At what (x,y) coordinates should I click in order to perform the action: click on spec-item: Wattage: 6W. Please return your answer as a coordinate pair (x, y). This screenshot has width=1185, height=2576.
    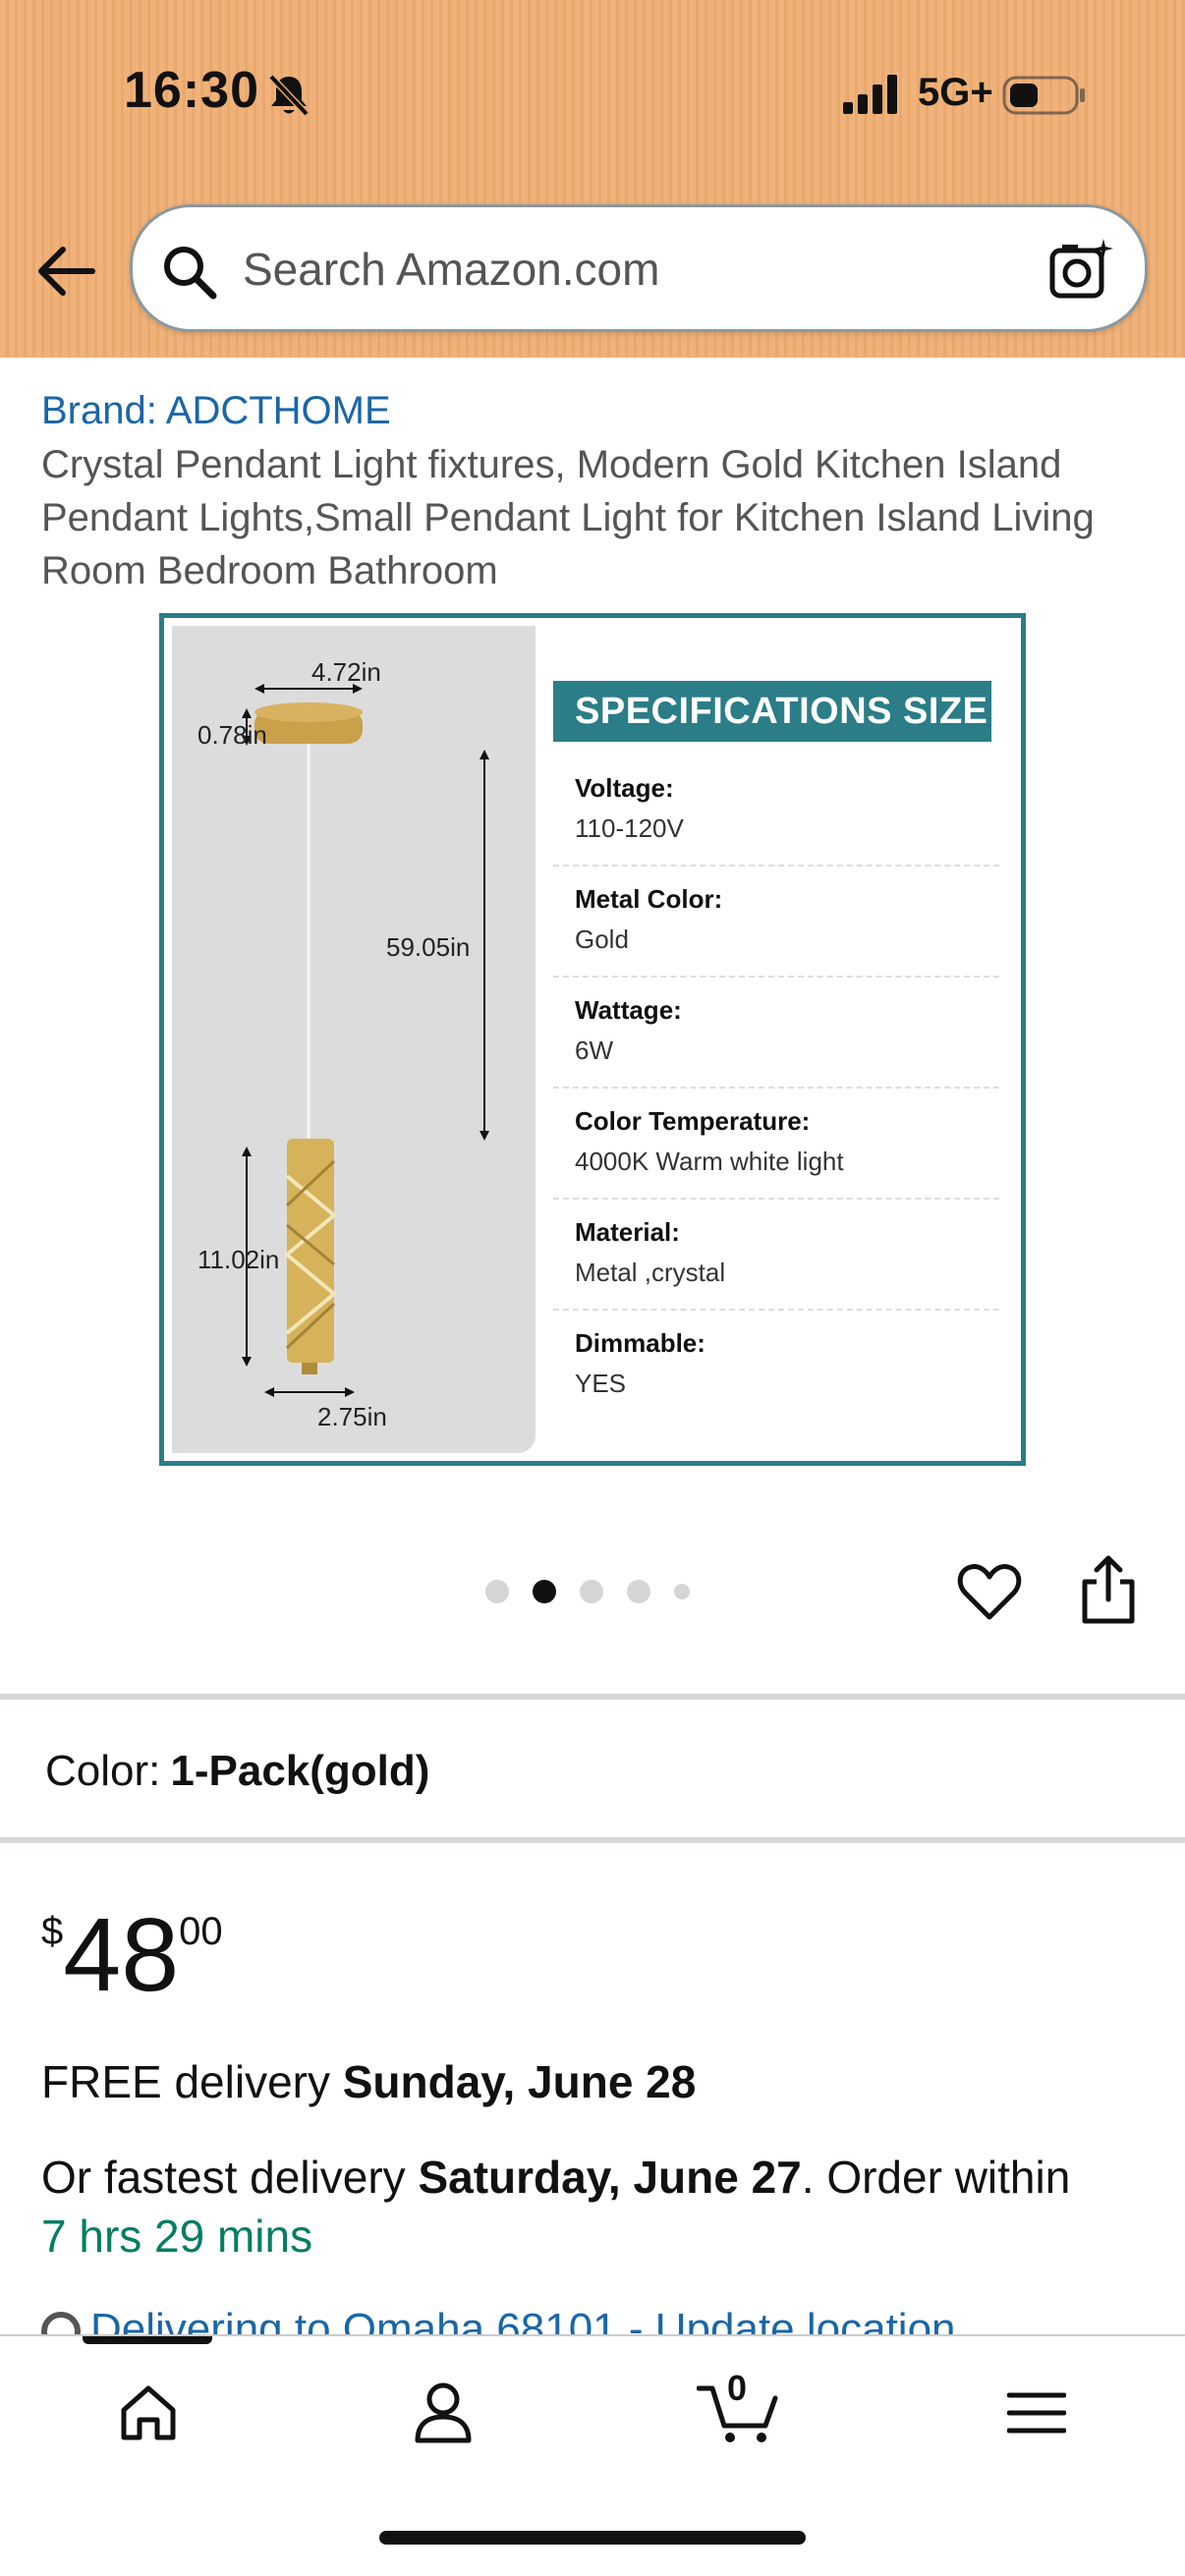
    Looking at the image, I should click on (776, 1033).